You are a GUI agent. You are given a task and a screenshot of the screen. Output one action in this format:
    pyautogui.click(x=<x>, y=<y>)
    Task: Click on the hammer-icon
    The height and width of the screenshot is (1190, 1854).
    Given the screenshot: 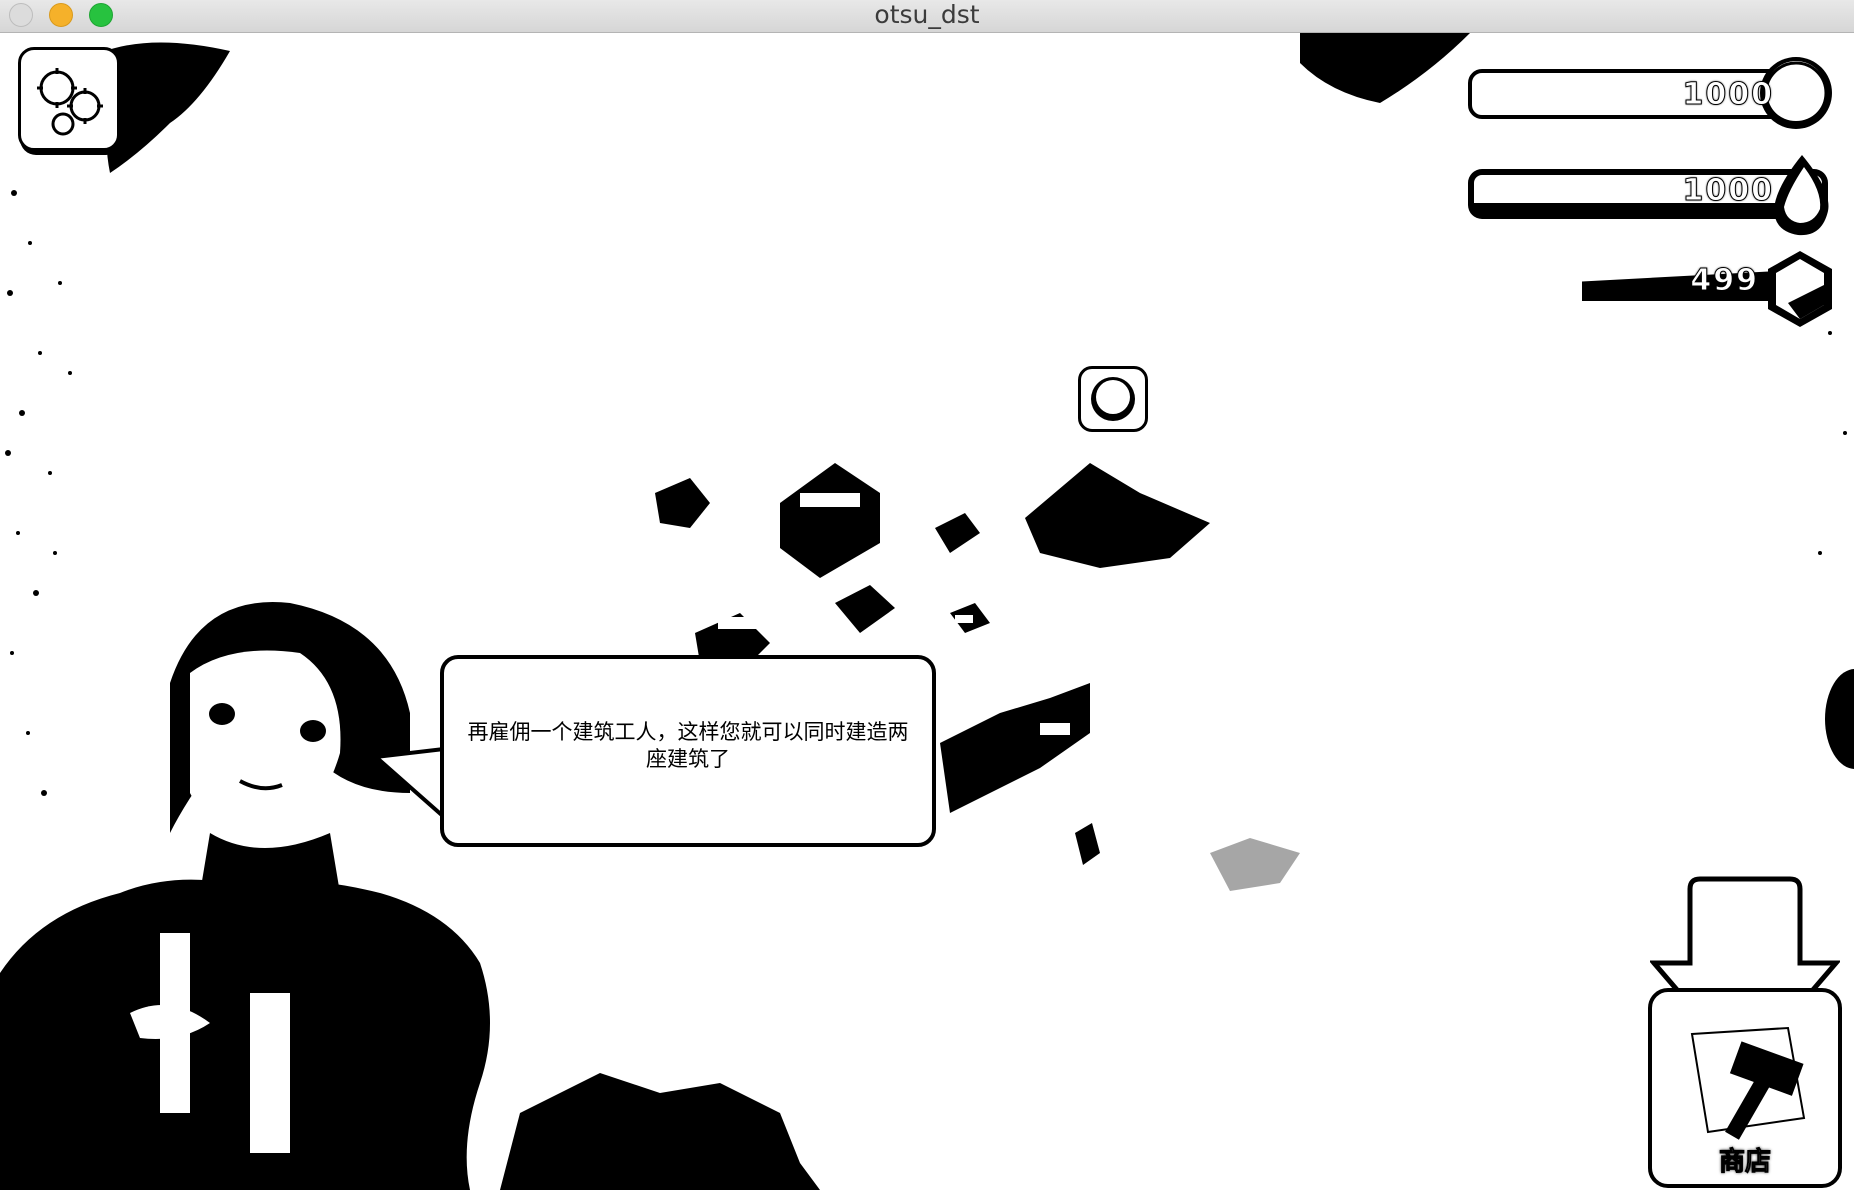 What is the action you would take?
    pyautogui.click(x=1748, y=1083)
    